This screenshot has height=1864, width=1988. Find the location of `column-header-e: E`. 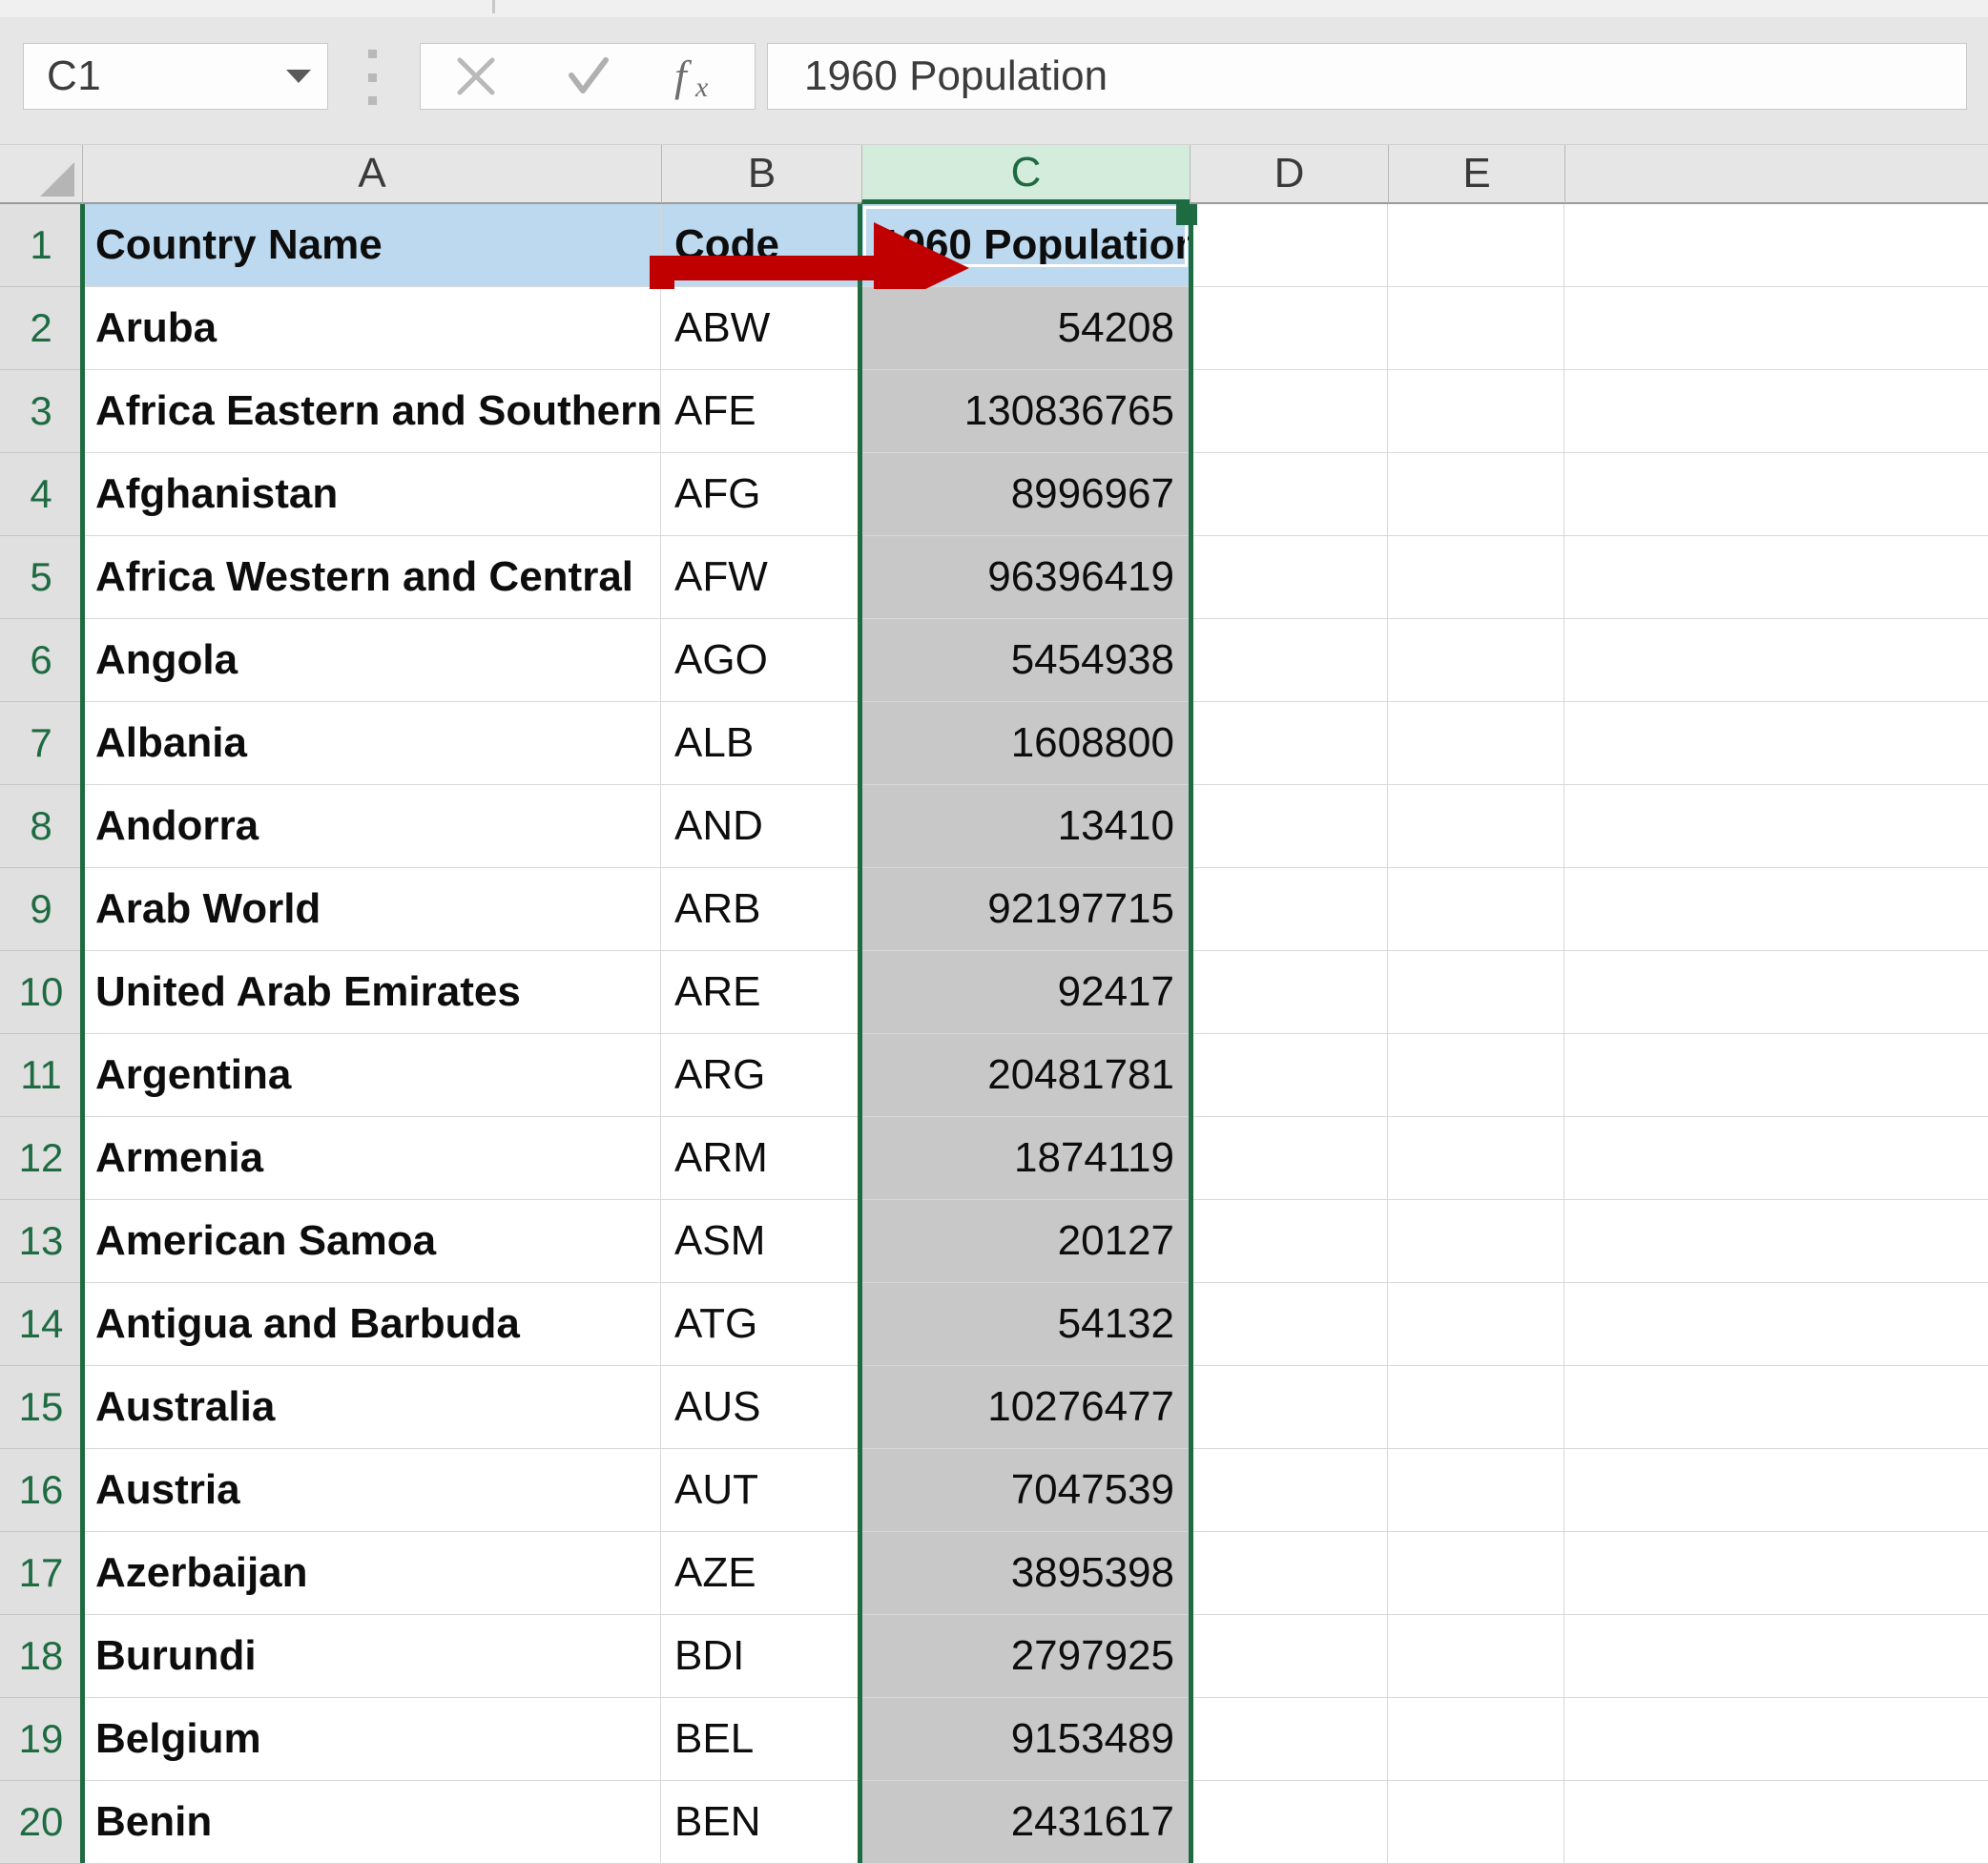

column-header-e: E is located at coordinates (1476, 174).